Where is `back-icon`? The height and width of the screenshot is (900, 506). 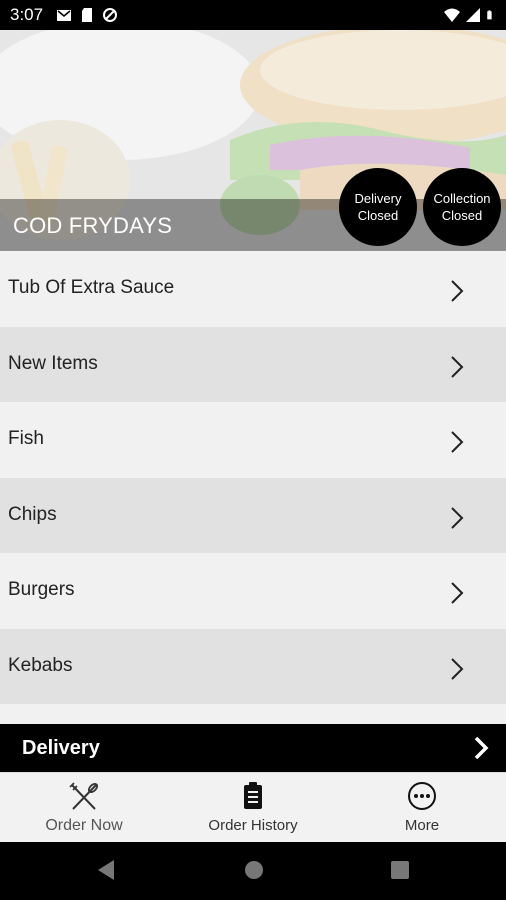 back-icon is located at coordinates (106, 870).